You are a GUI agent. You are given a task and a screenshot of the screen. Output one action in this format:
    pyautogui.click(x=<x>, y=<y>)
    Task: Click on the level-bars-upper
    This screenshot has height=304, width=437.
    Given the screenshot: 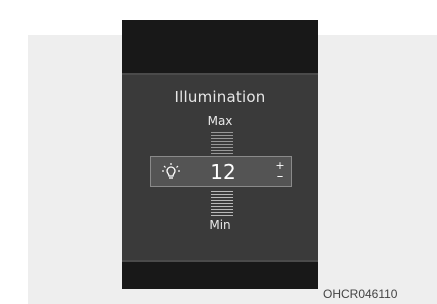 What is the action you would take?
    pyautogui.click(x=222, y=144)
    